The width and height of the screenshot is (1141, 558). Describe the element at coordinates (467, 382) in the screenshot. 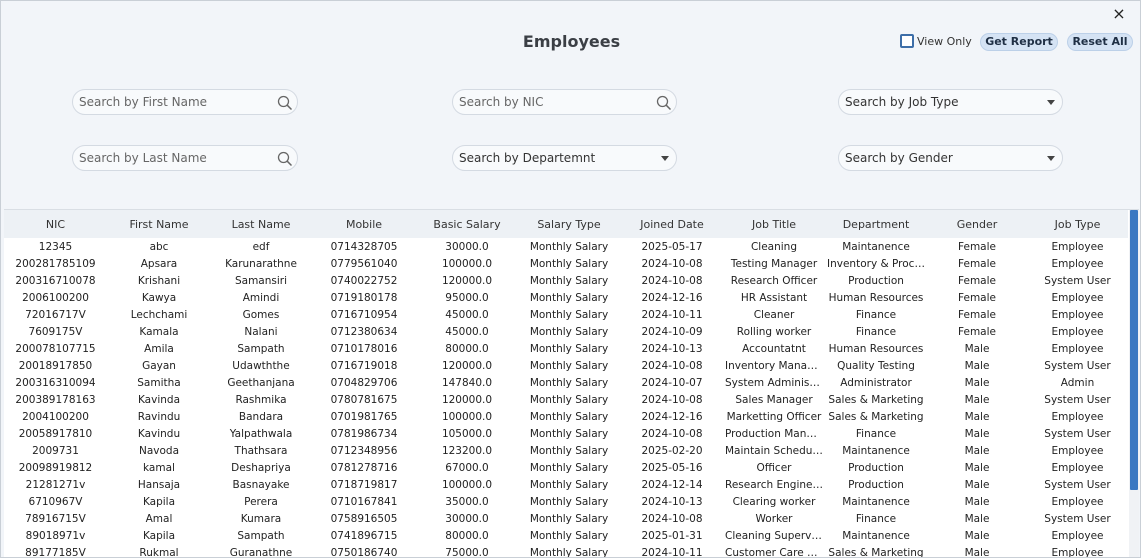

I see `table-cell: 147840.0` at that location.